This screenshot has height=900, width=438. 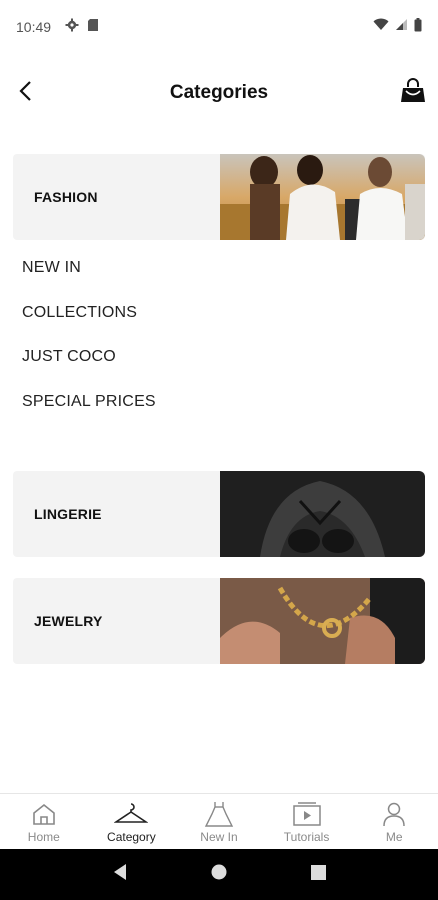 I want to click on category-card-lingerie: LINGERIE, so click(x=219, y=514).